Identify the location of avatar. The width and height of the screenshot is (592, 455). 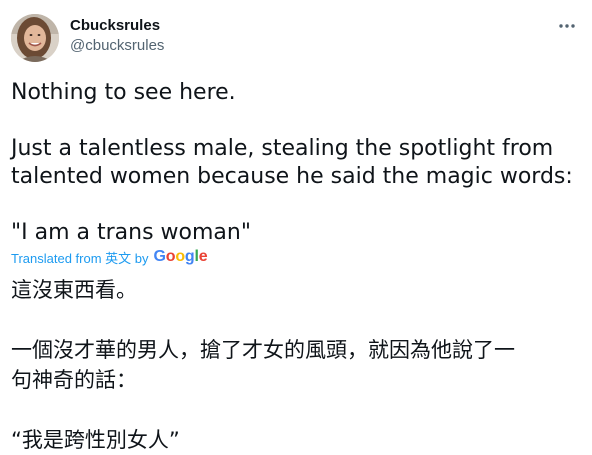
(35, 38).